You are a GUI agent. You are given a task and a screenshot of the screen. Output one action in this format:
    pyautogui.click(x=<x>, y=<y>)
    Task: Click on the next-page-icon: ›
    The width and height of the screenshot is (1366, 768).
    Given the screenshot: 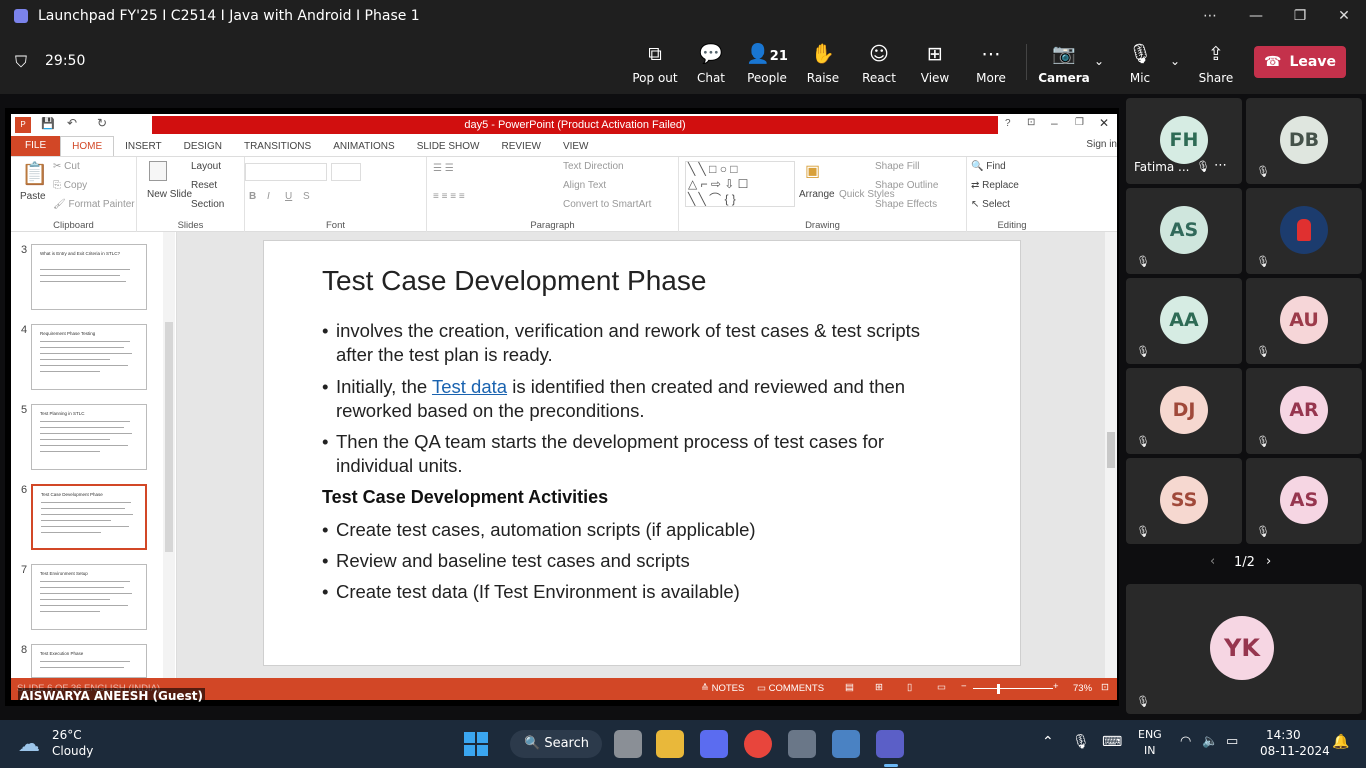 What is the action you would take?
    pyautogui.click(x=1268, y=561)
    